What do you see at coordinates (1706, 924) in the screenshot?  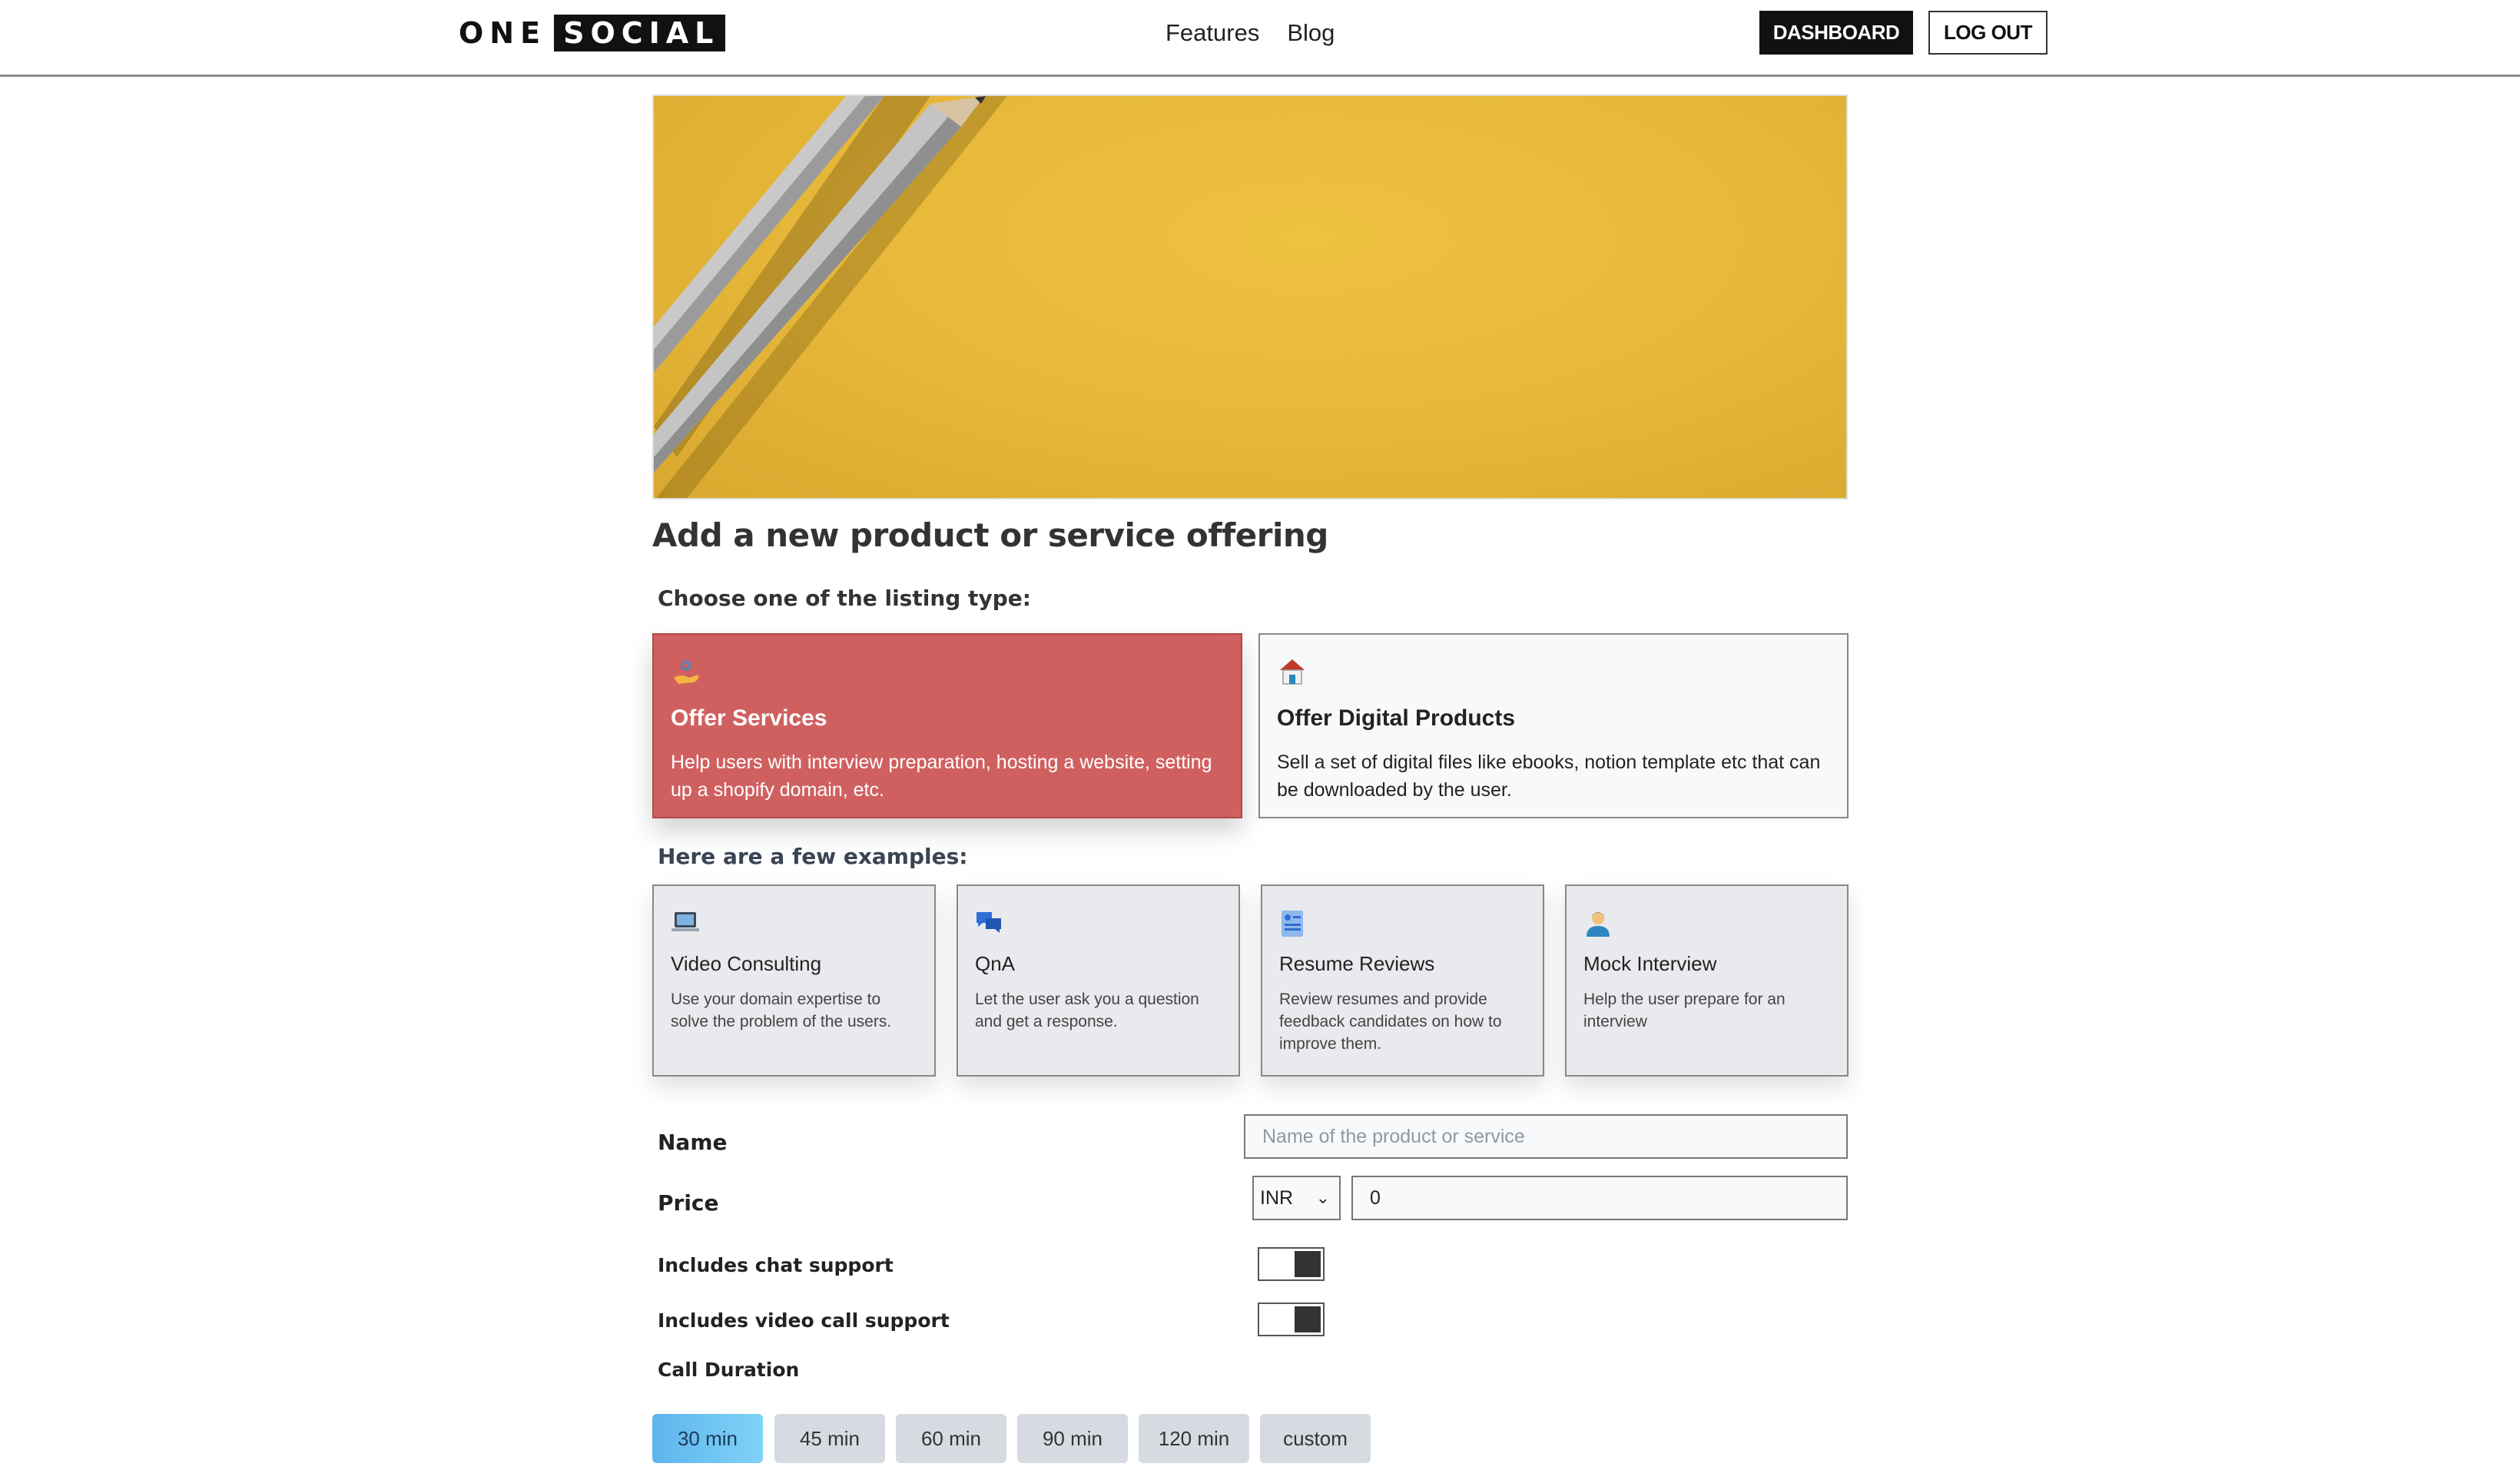 I see `person-icon` at bounding box center [1706, 924].